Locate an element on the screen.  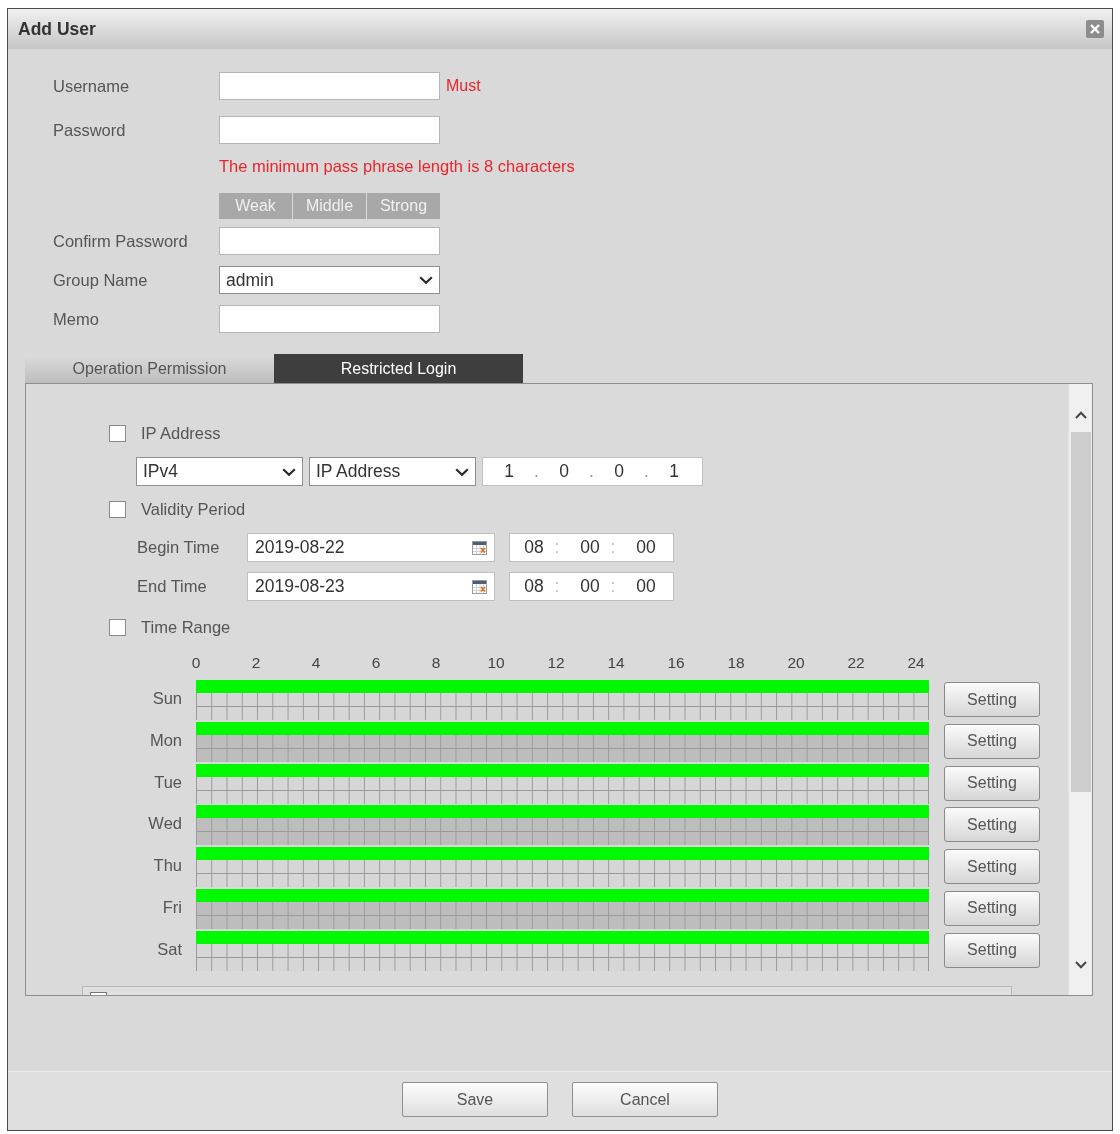
day-label: Sat is located at coordinates (169, 949).